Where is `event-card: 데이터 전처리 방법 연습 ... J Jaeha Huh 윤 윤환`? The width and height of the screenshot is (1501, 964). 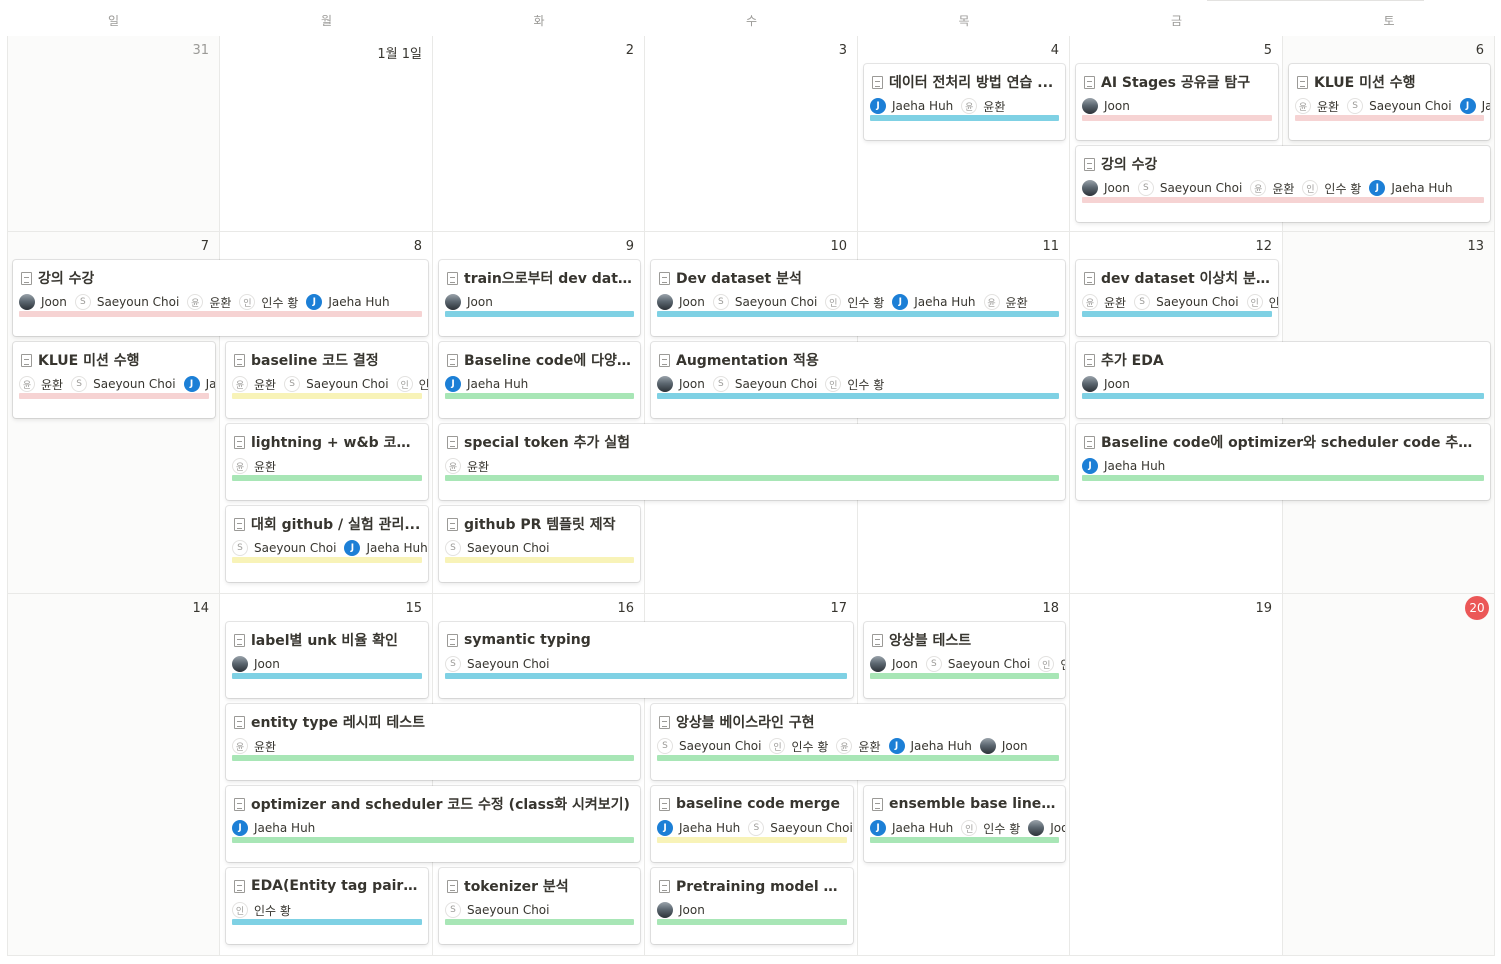
event-card: 데이터 전처리 방법 연습 ... J Jaeha Huh 윤 윤환 is located at coordinates (964, 102).